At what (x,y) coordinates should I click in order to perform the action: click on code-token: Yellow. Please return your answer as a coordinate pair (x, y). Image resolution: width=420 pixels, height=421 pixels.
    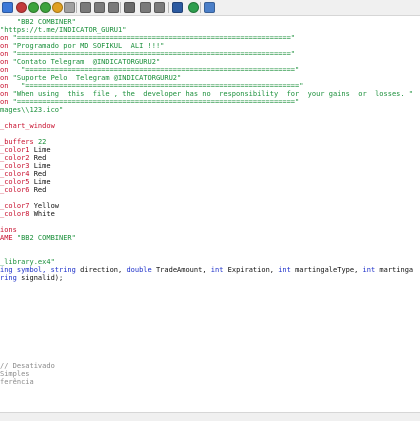
    Looking at the image, I should click on (46, 206).